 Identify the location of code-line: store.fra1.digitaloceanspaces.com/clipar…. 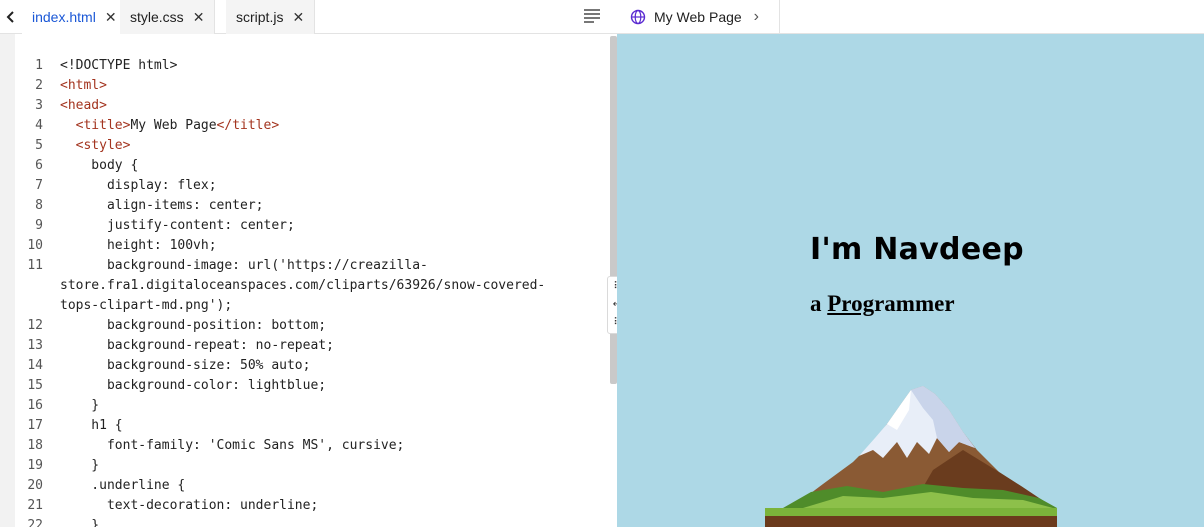
(310, 286).